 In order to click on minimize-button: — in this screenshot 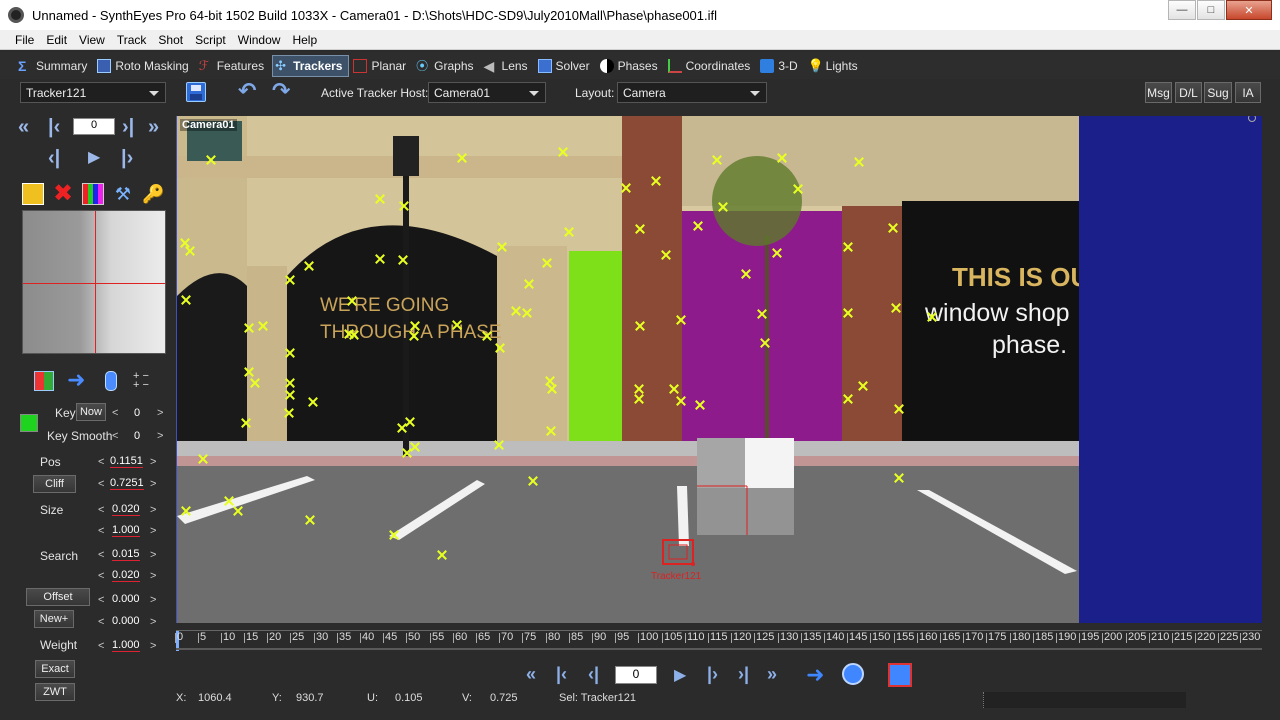, I will do `click(1182, 10)`.